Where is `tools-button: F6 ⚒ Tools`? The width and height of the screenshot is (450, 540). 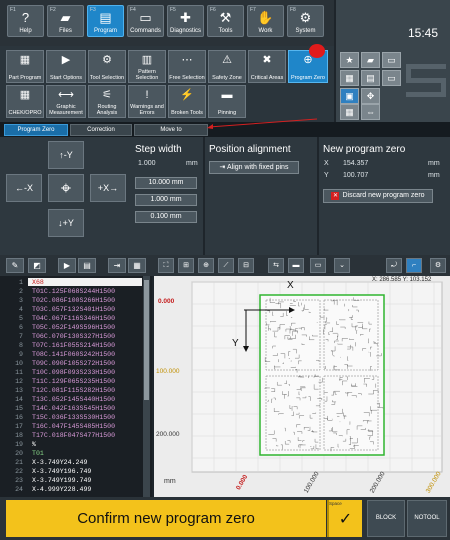
tools-button: F6 ⚒ Tools is located at coordinates (225, 21).